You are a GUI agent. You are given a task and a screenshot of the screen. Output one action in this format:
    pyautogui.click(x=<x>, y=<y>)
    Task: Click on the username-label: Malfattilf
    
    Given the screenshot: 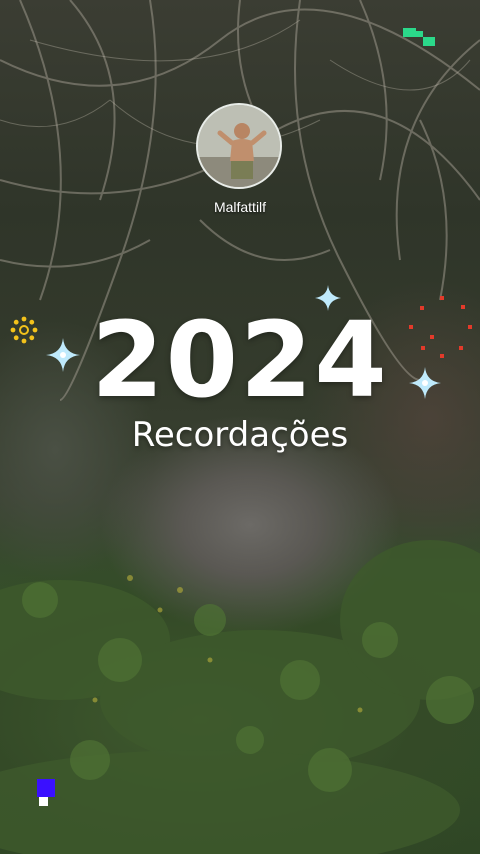 What is the action you would take?
    pyautogui.click(x=240, y=207)
    